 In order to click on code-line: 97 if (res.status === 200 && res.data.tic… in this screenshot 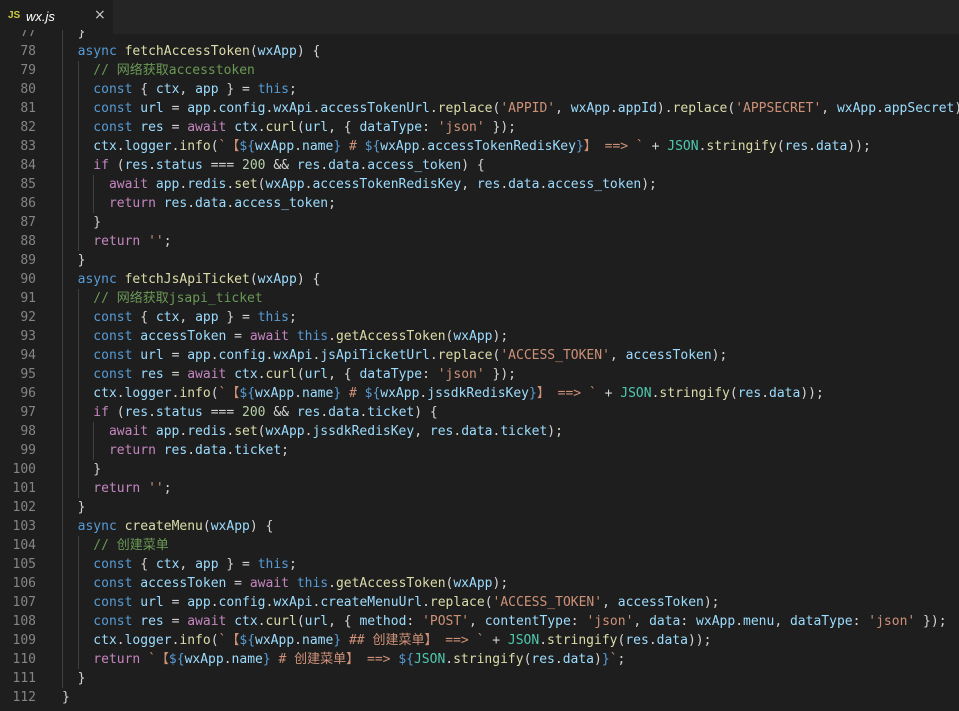, I will do `click(479, 412)`.